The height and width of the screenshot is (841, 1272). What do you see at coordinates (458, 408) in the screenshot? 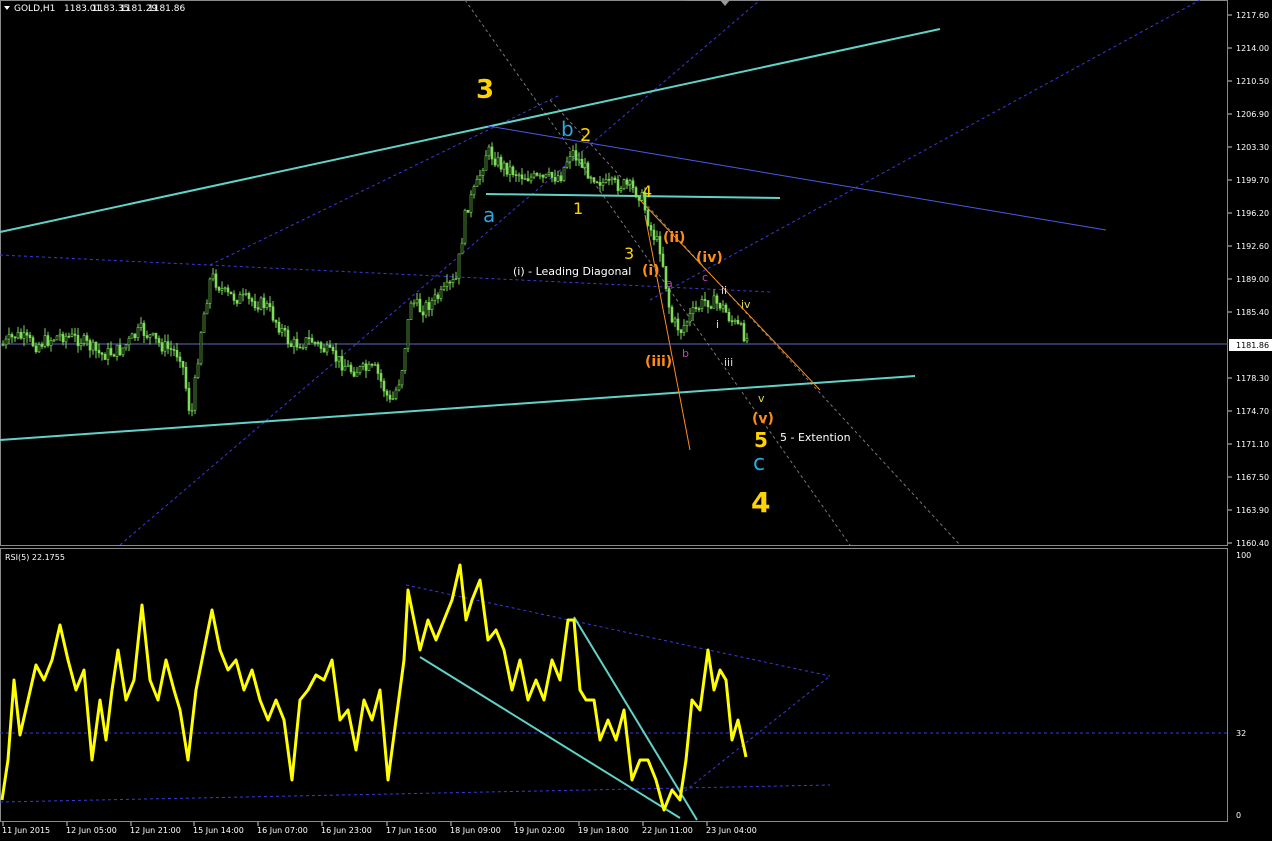
I see `lower-trendline` at bounding box center [458, 408].